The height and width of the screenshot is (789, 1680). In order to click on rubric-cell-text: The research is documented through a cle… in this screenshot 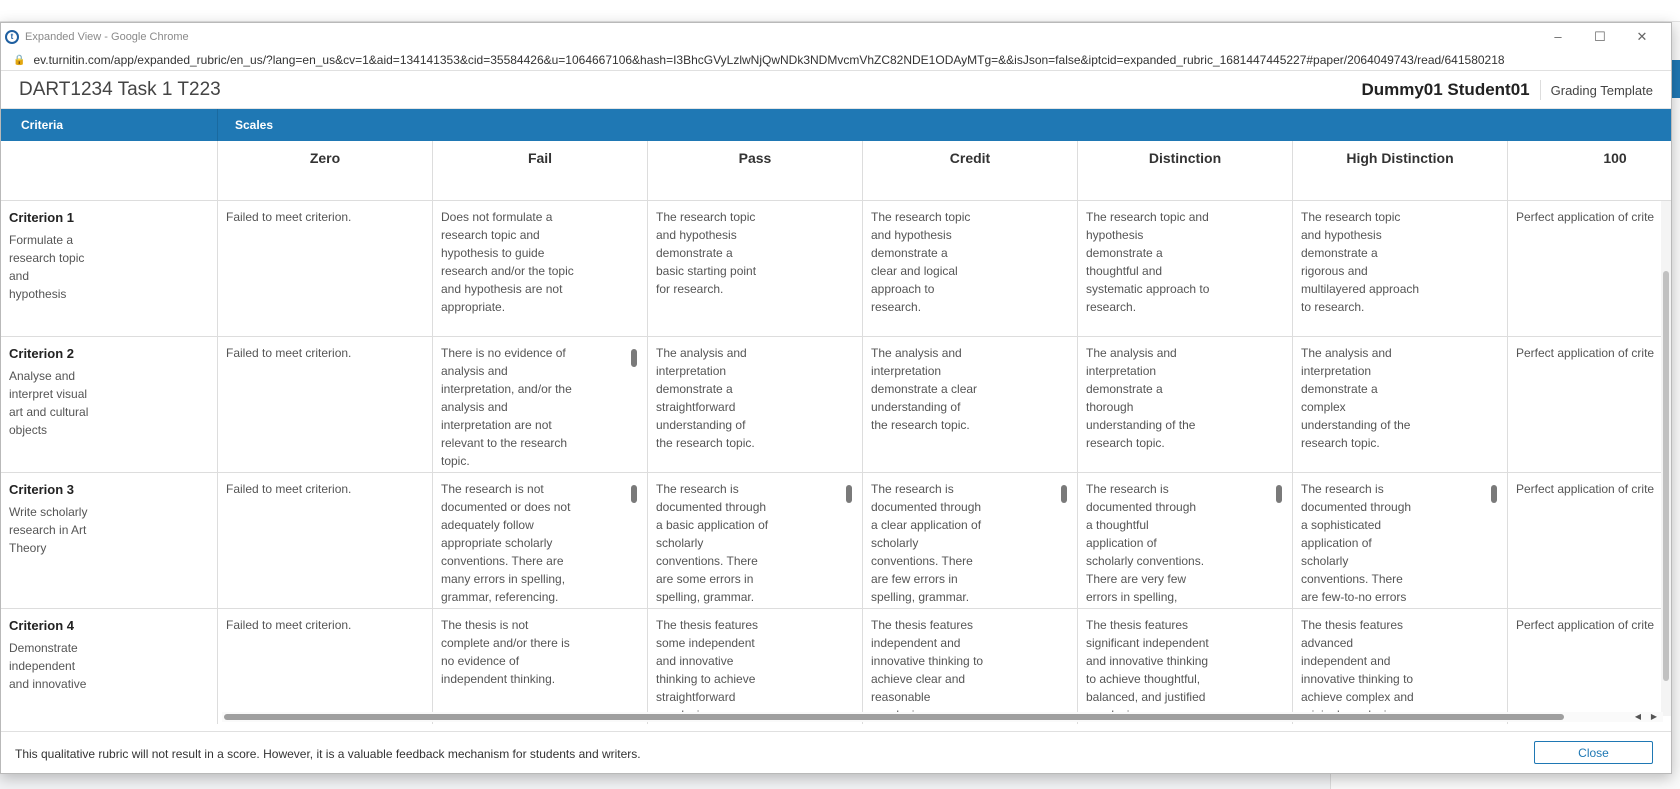, I will do `click(926, 543)`.